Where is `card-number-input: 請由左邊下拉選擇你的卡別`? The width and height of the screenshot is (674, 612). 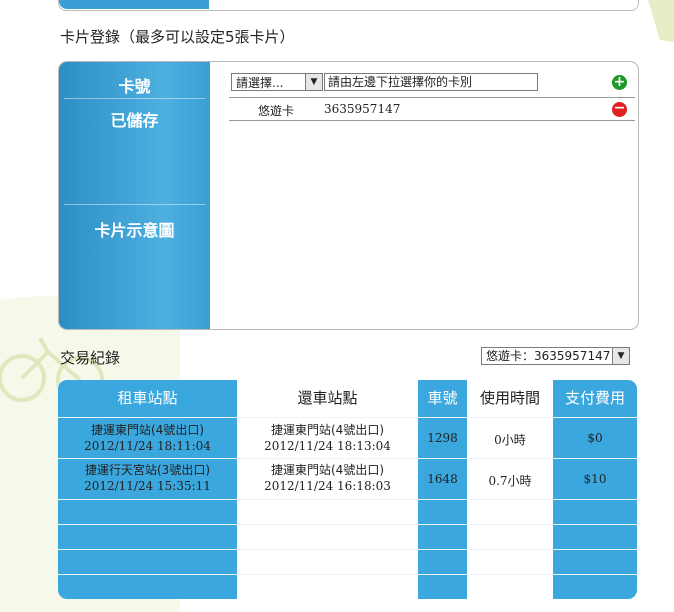
card-number-input: 請由左邊下拉選擇你的卡別 is located at coordinates (431, 82).